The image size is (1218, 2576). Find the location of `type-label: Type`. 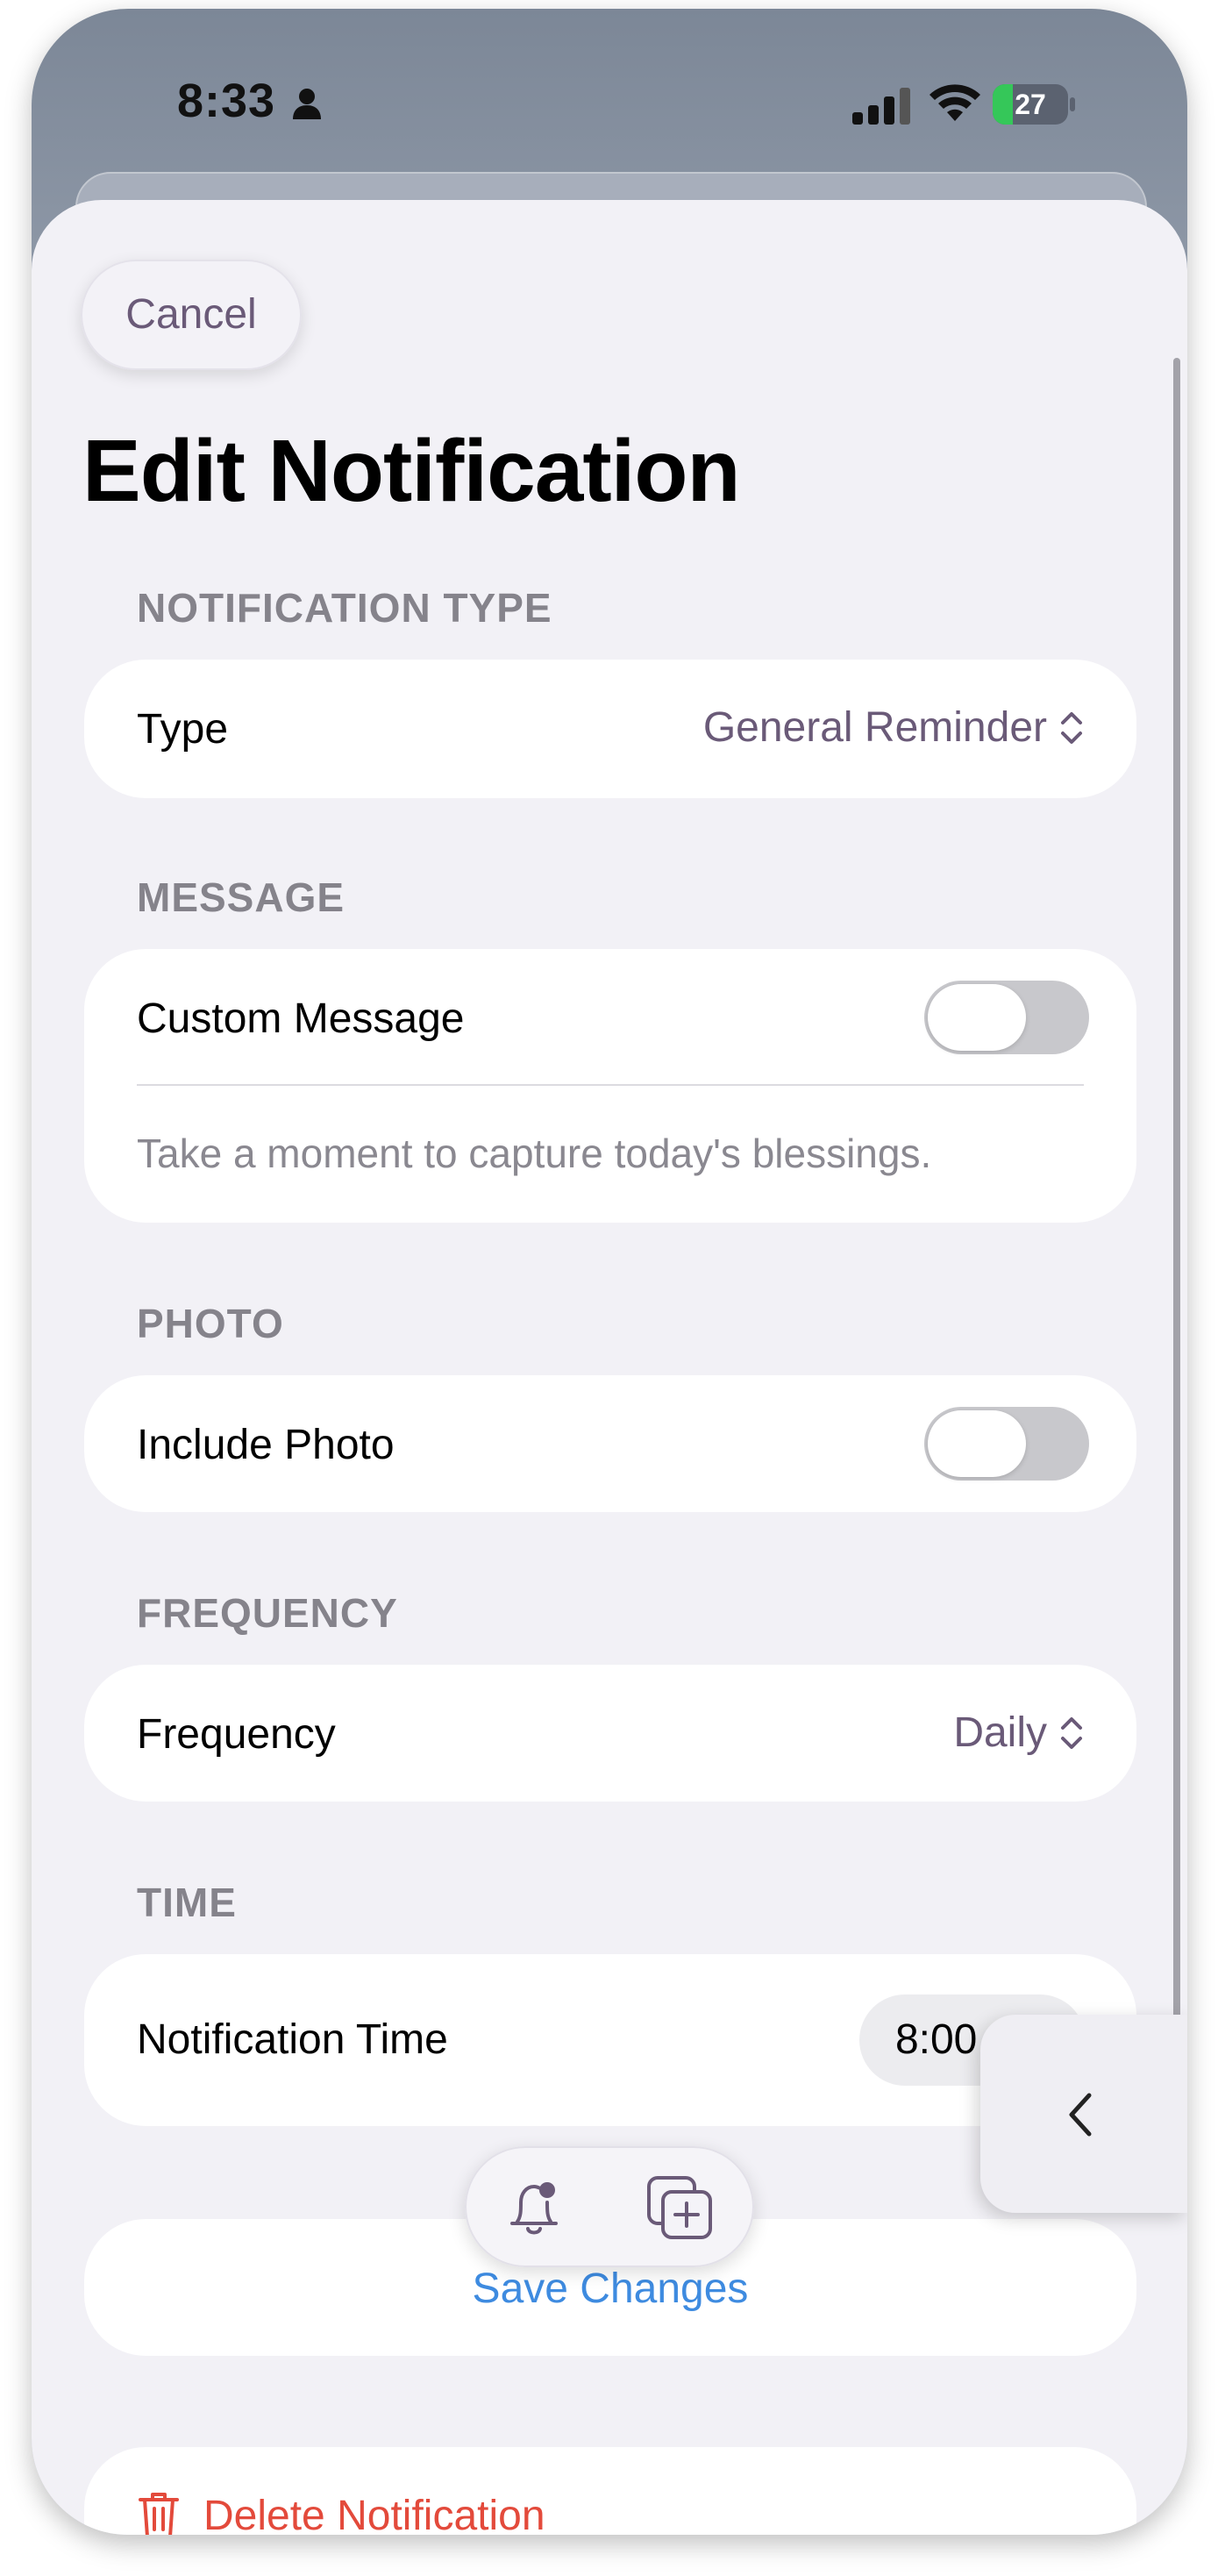

type-label: Type is located at coordinates (183, 730).